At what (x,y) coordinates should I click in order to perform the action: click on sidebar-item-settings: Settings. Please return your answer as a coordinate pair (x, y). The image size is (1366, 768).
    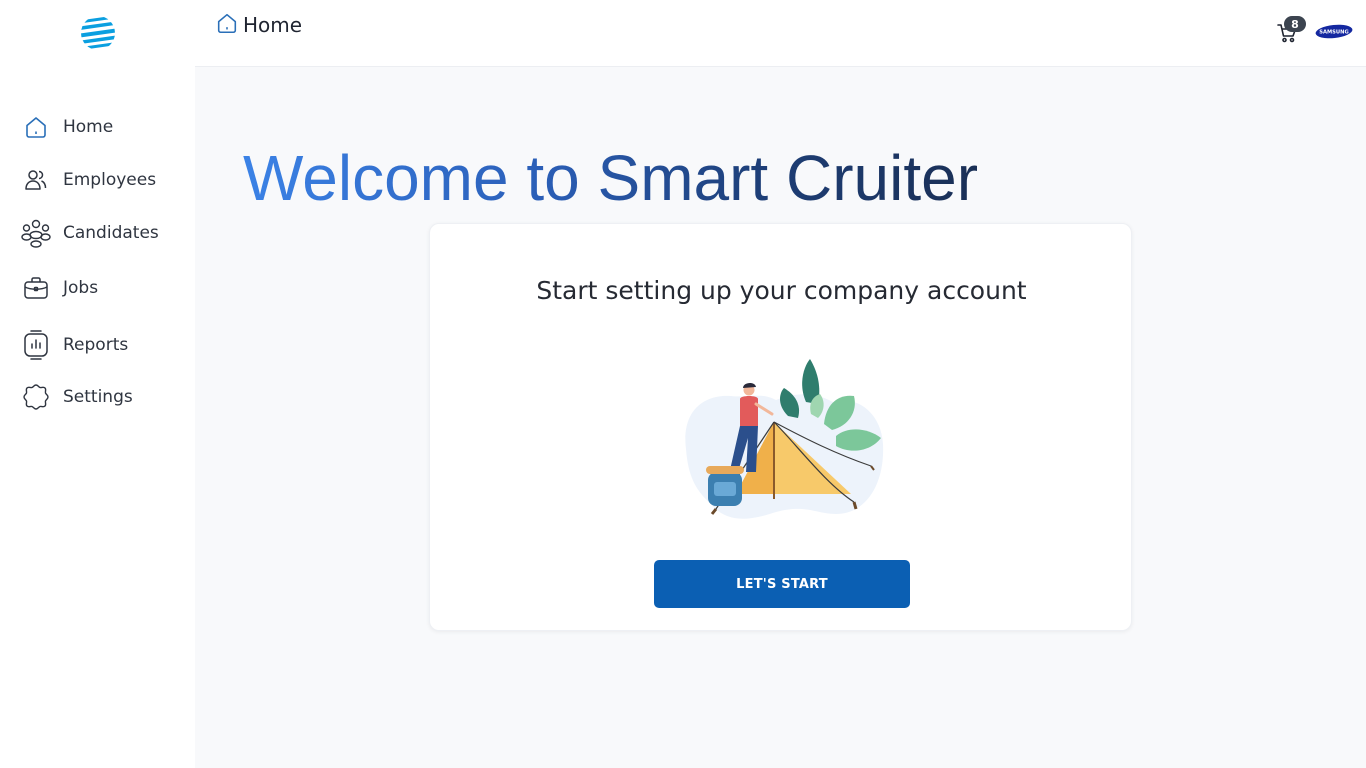
    Looking at the image, I should click on (75, 397).